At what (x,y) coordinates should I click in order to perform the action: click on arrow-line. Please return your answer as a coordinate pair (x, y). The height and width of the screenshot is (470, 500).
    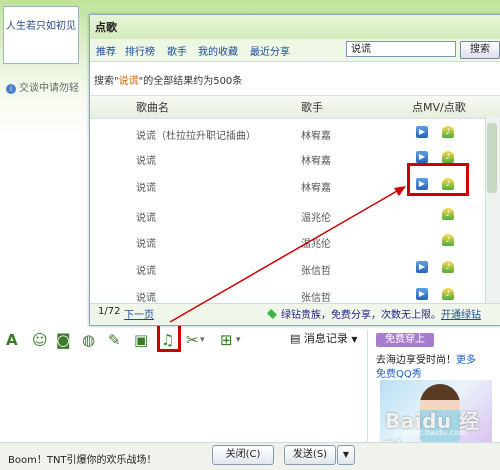
    Looking at the image, I should click on (287, 254).